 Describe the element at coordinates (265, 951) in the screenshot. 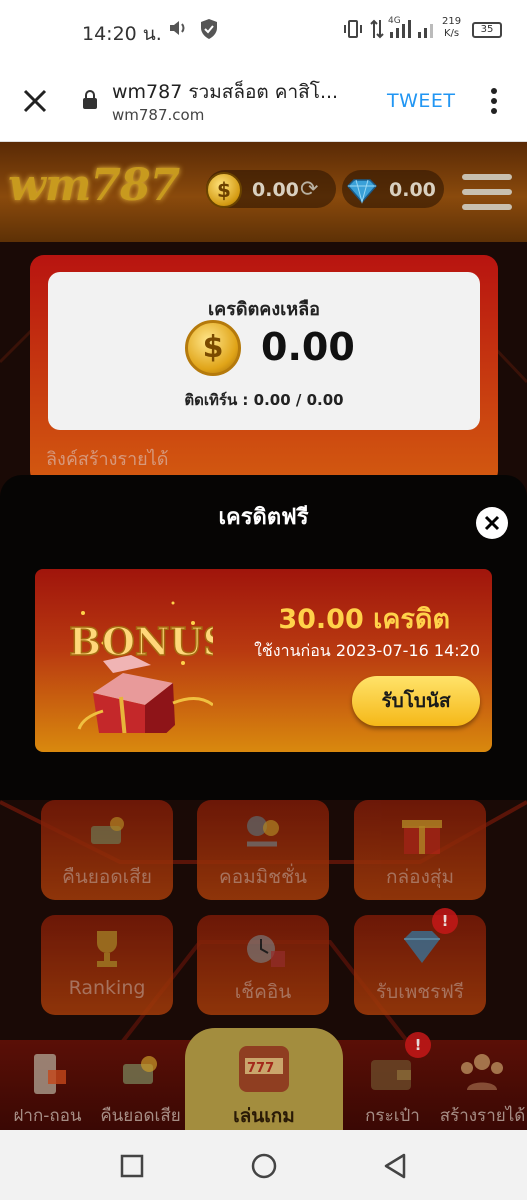

I see `clock-calendar-icon` at that location.